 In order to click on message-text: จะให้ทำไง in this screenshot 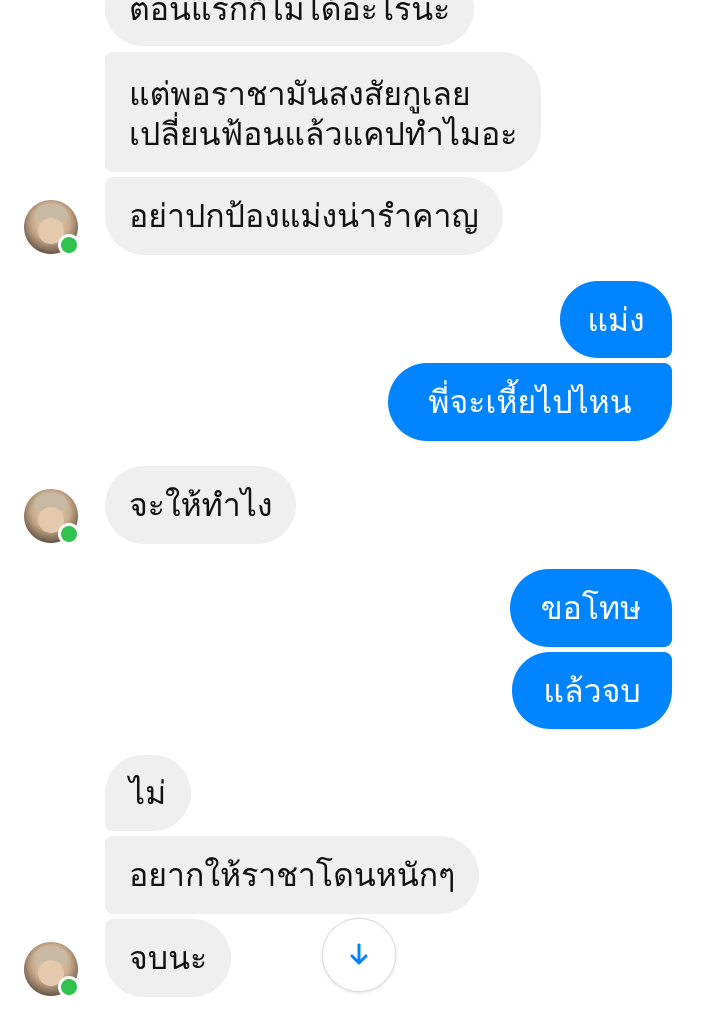, I will do `click(201, 505)`.